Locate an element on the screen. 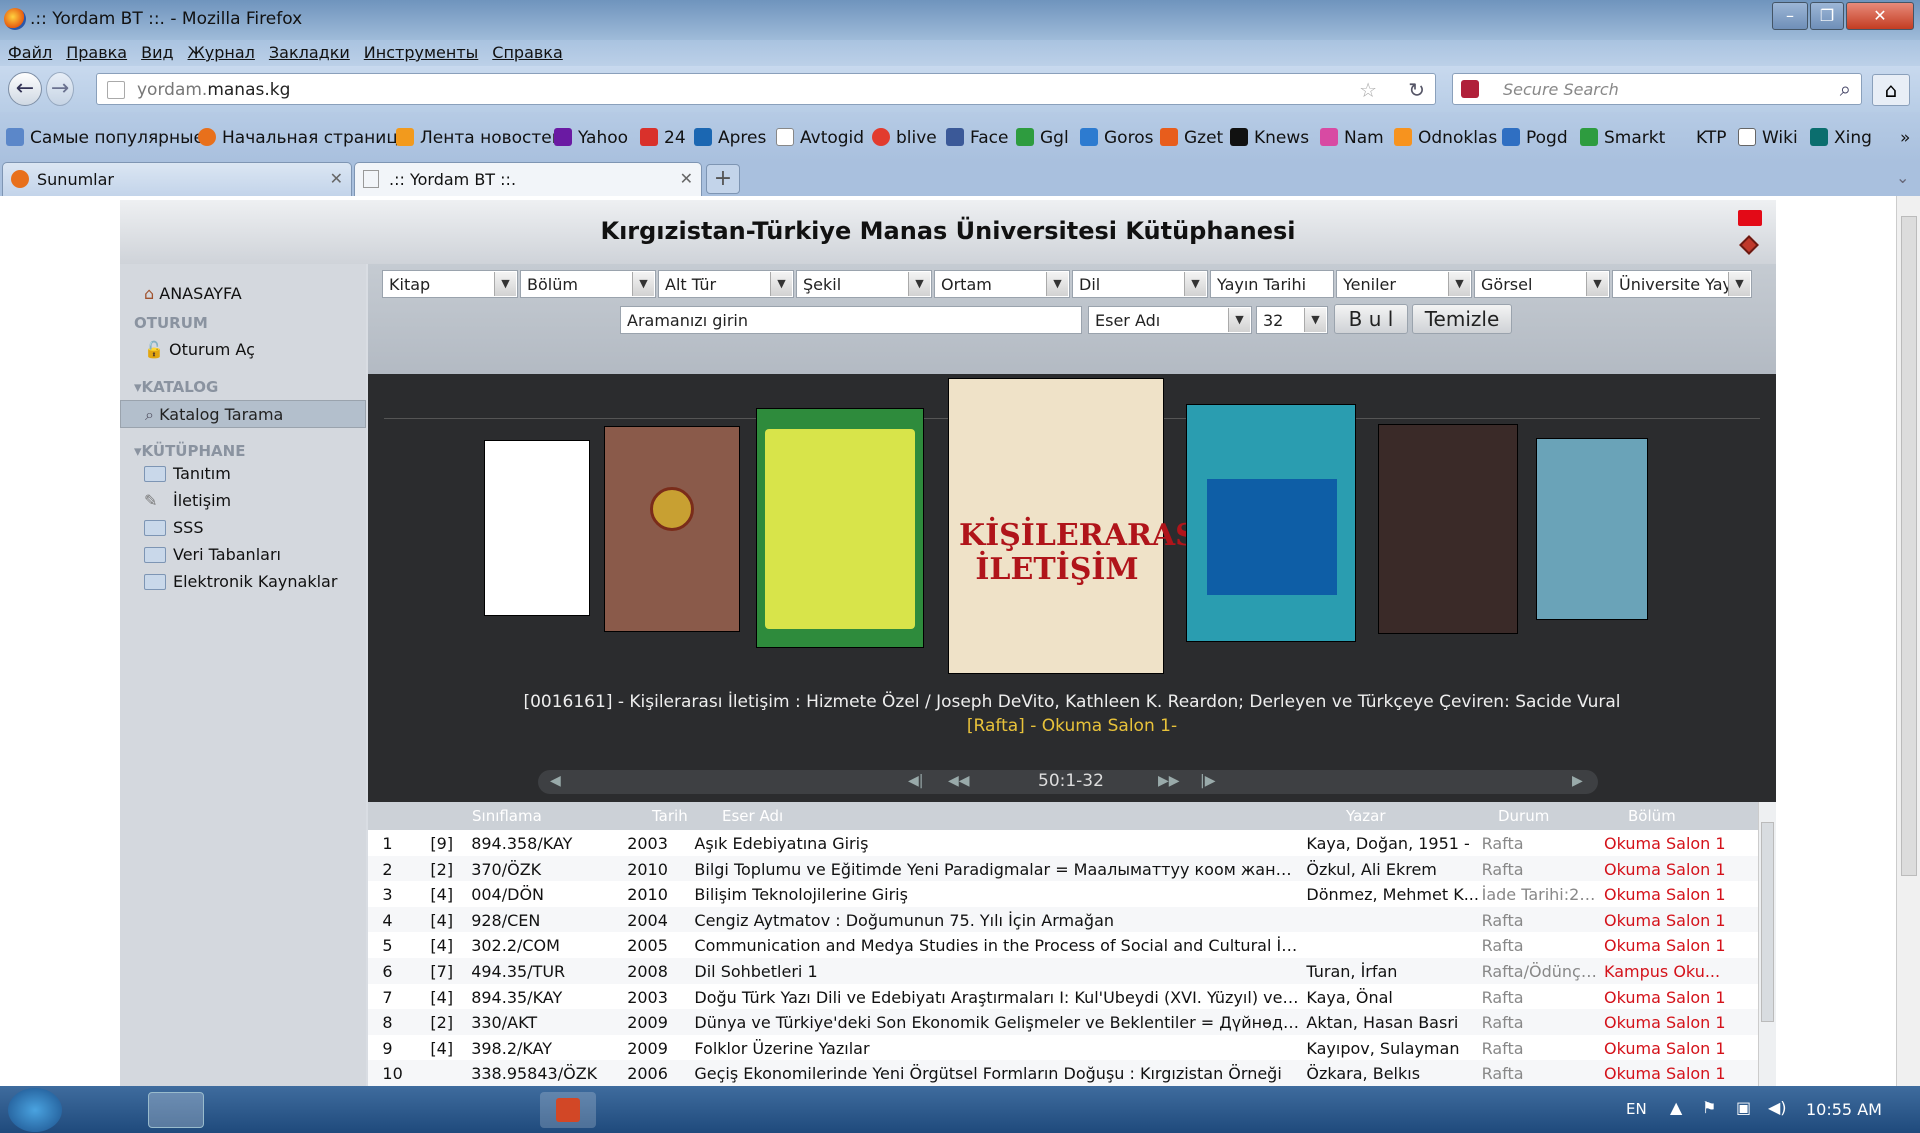 Image resolution: width=1920 pixels, height=1133 pixels. search-input: Aramanızı girin is located at coordinates (851, 320).